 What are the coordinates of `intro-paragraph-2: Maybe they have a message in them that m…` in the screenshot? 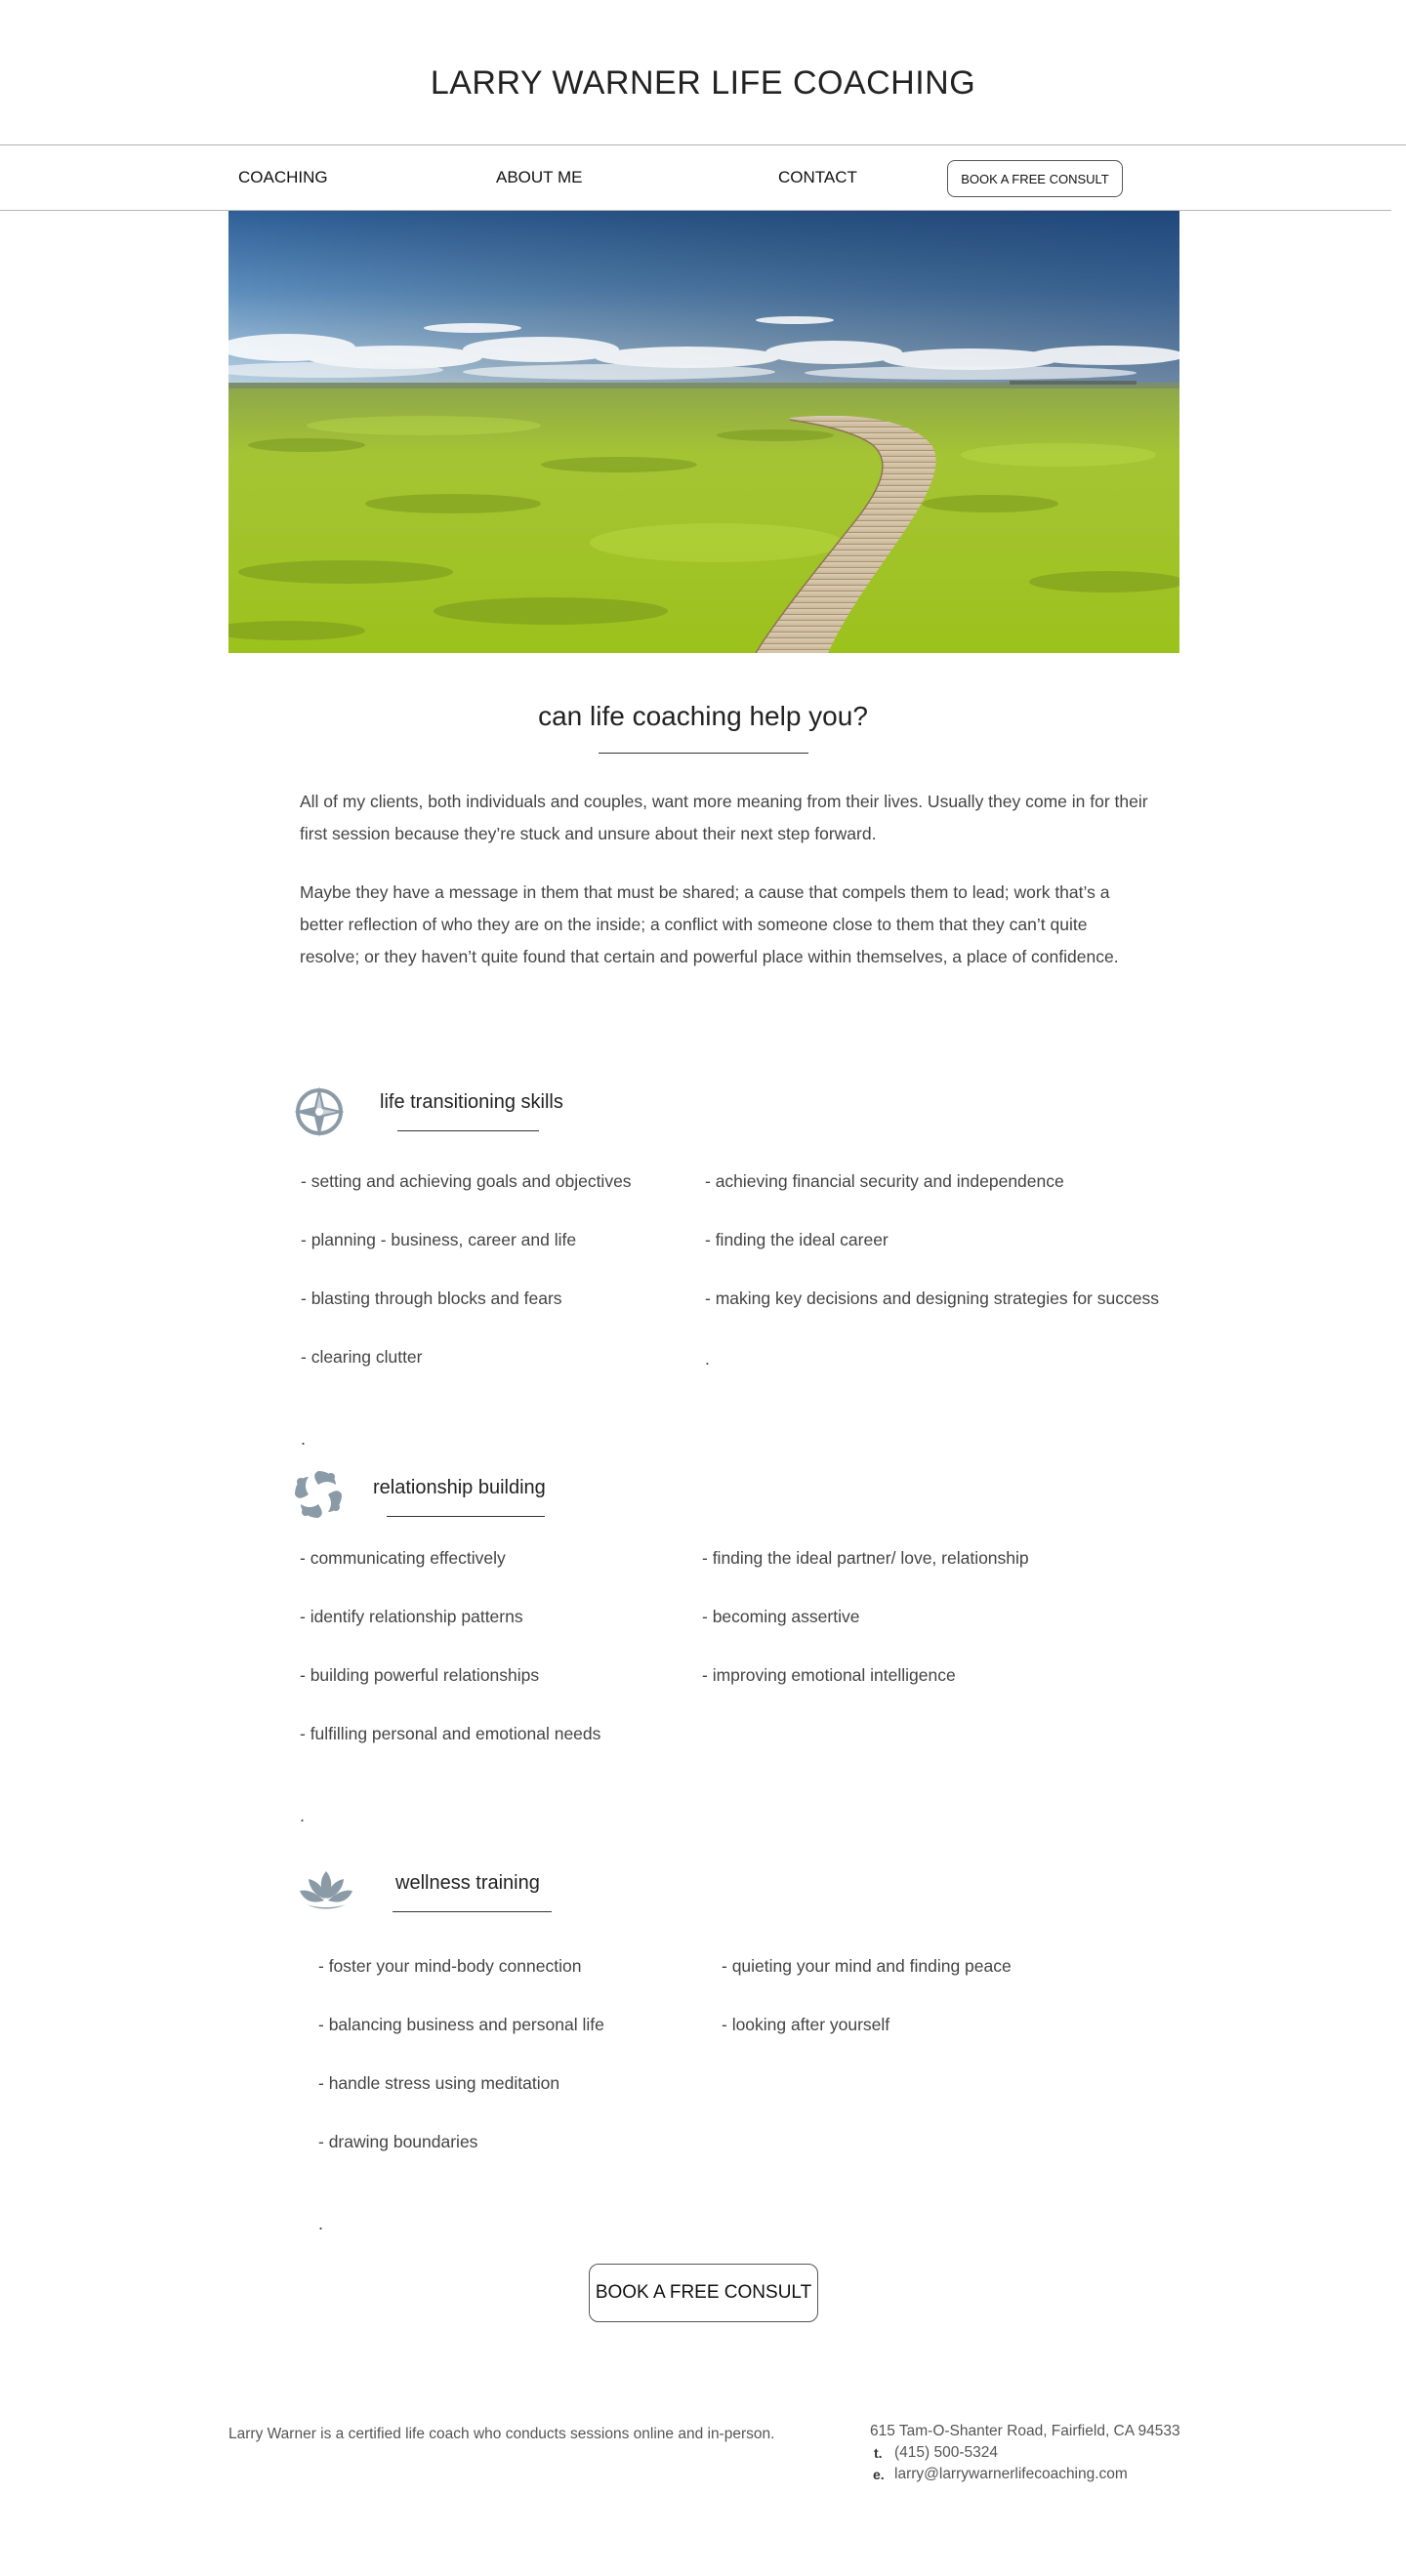 It's located at (709, 924).